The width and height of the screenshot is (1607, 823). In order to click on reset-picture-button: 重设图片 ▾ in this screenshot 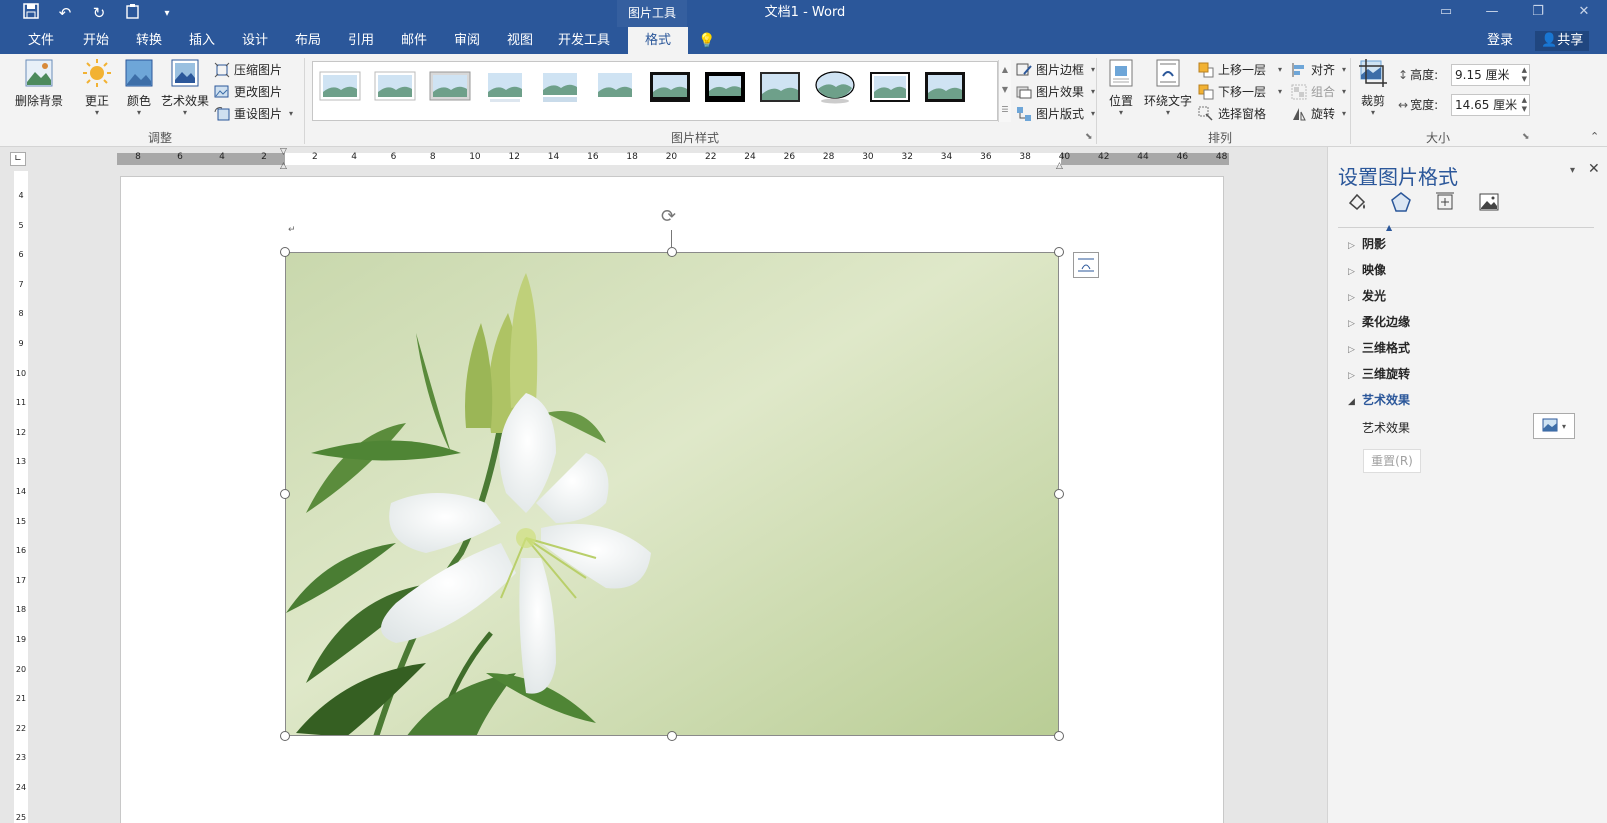, I will do `click(253, 114)`.